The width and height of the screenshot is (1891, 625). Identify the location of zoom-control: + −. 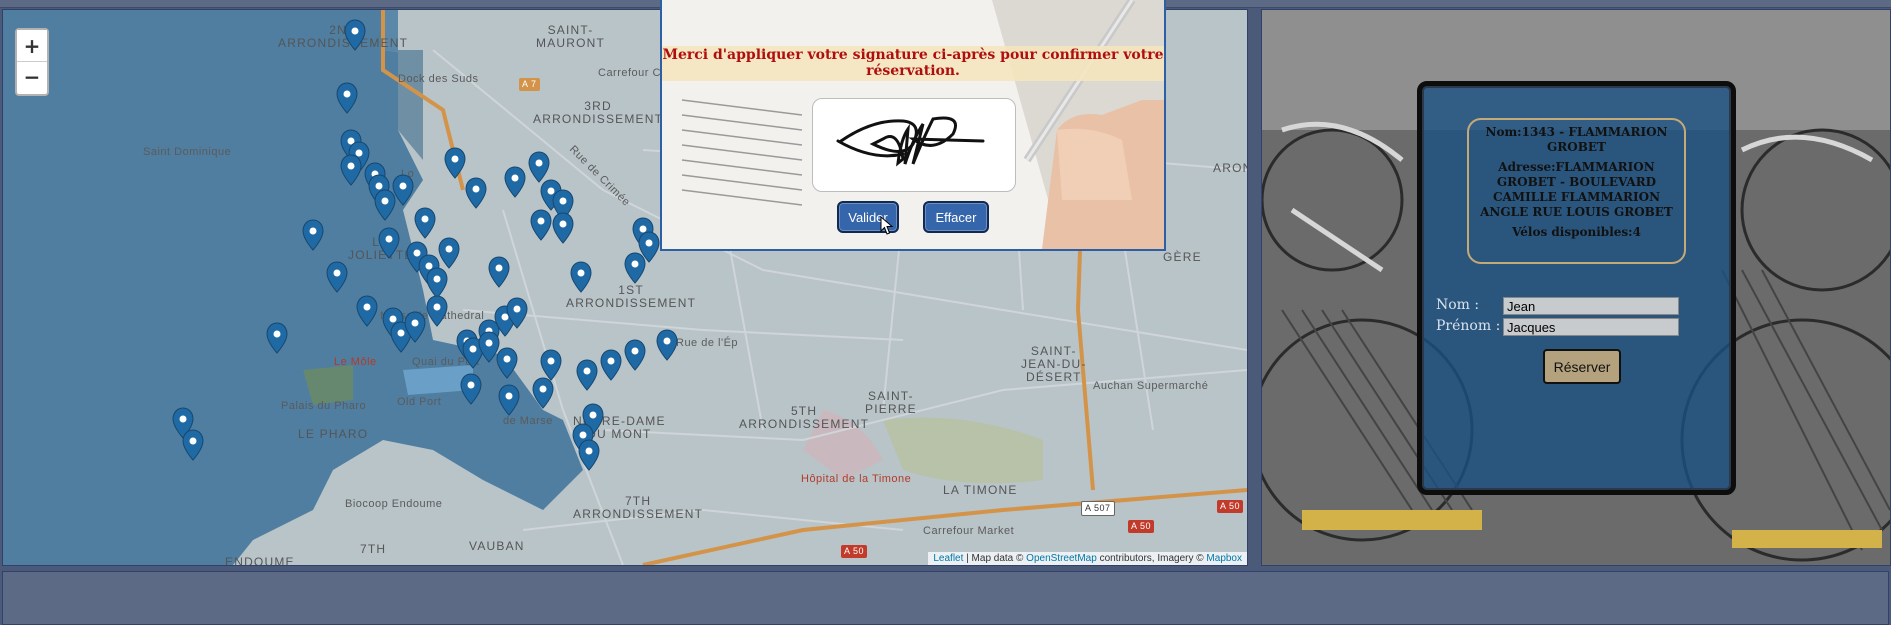
(32, 62).